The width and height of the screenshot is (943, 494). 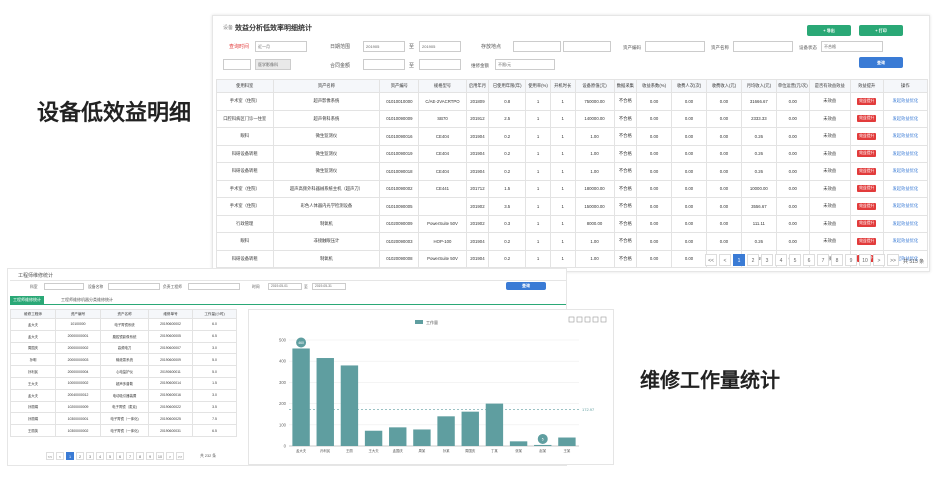 I want to click on repair-page-button: >>, so click(x=180, y=456).